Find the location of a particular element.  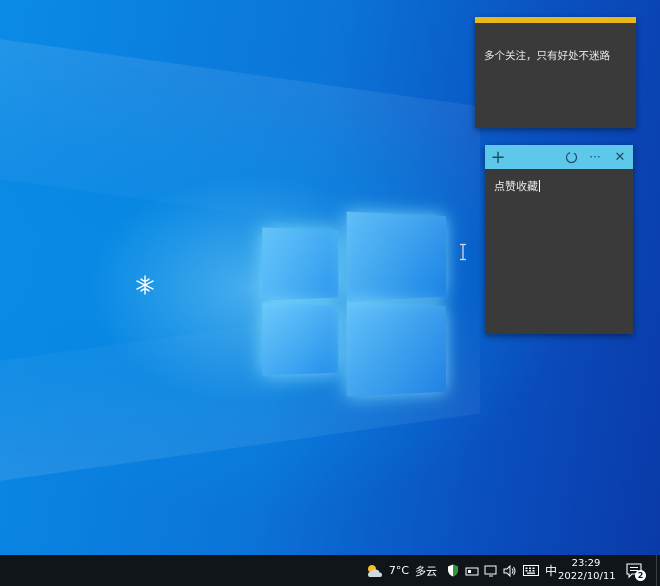

weather-widget-button is located at coordinates (375, 570).